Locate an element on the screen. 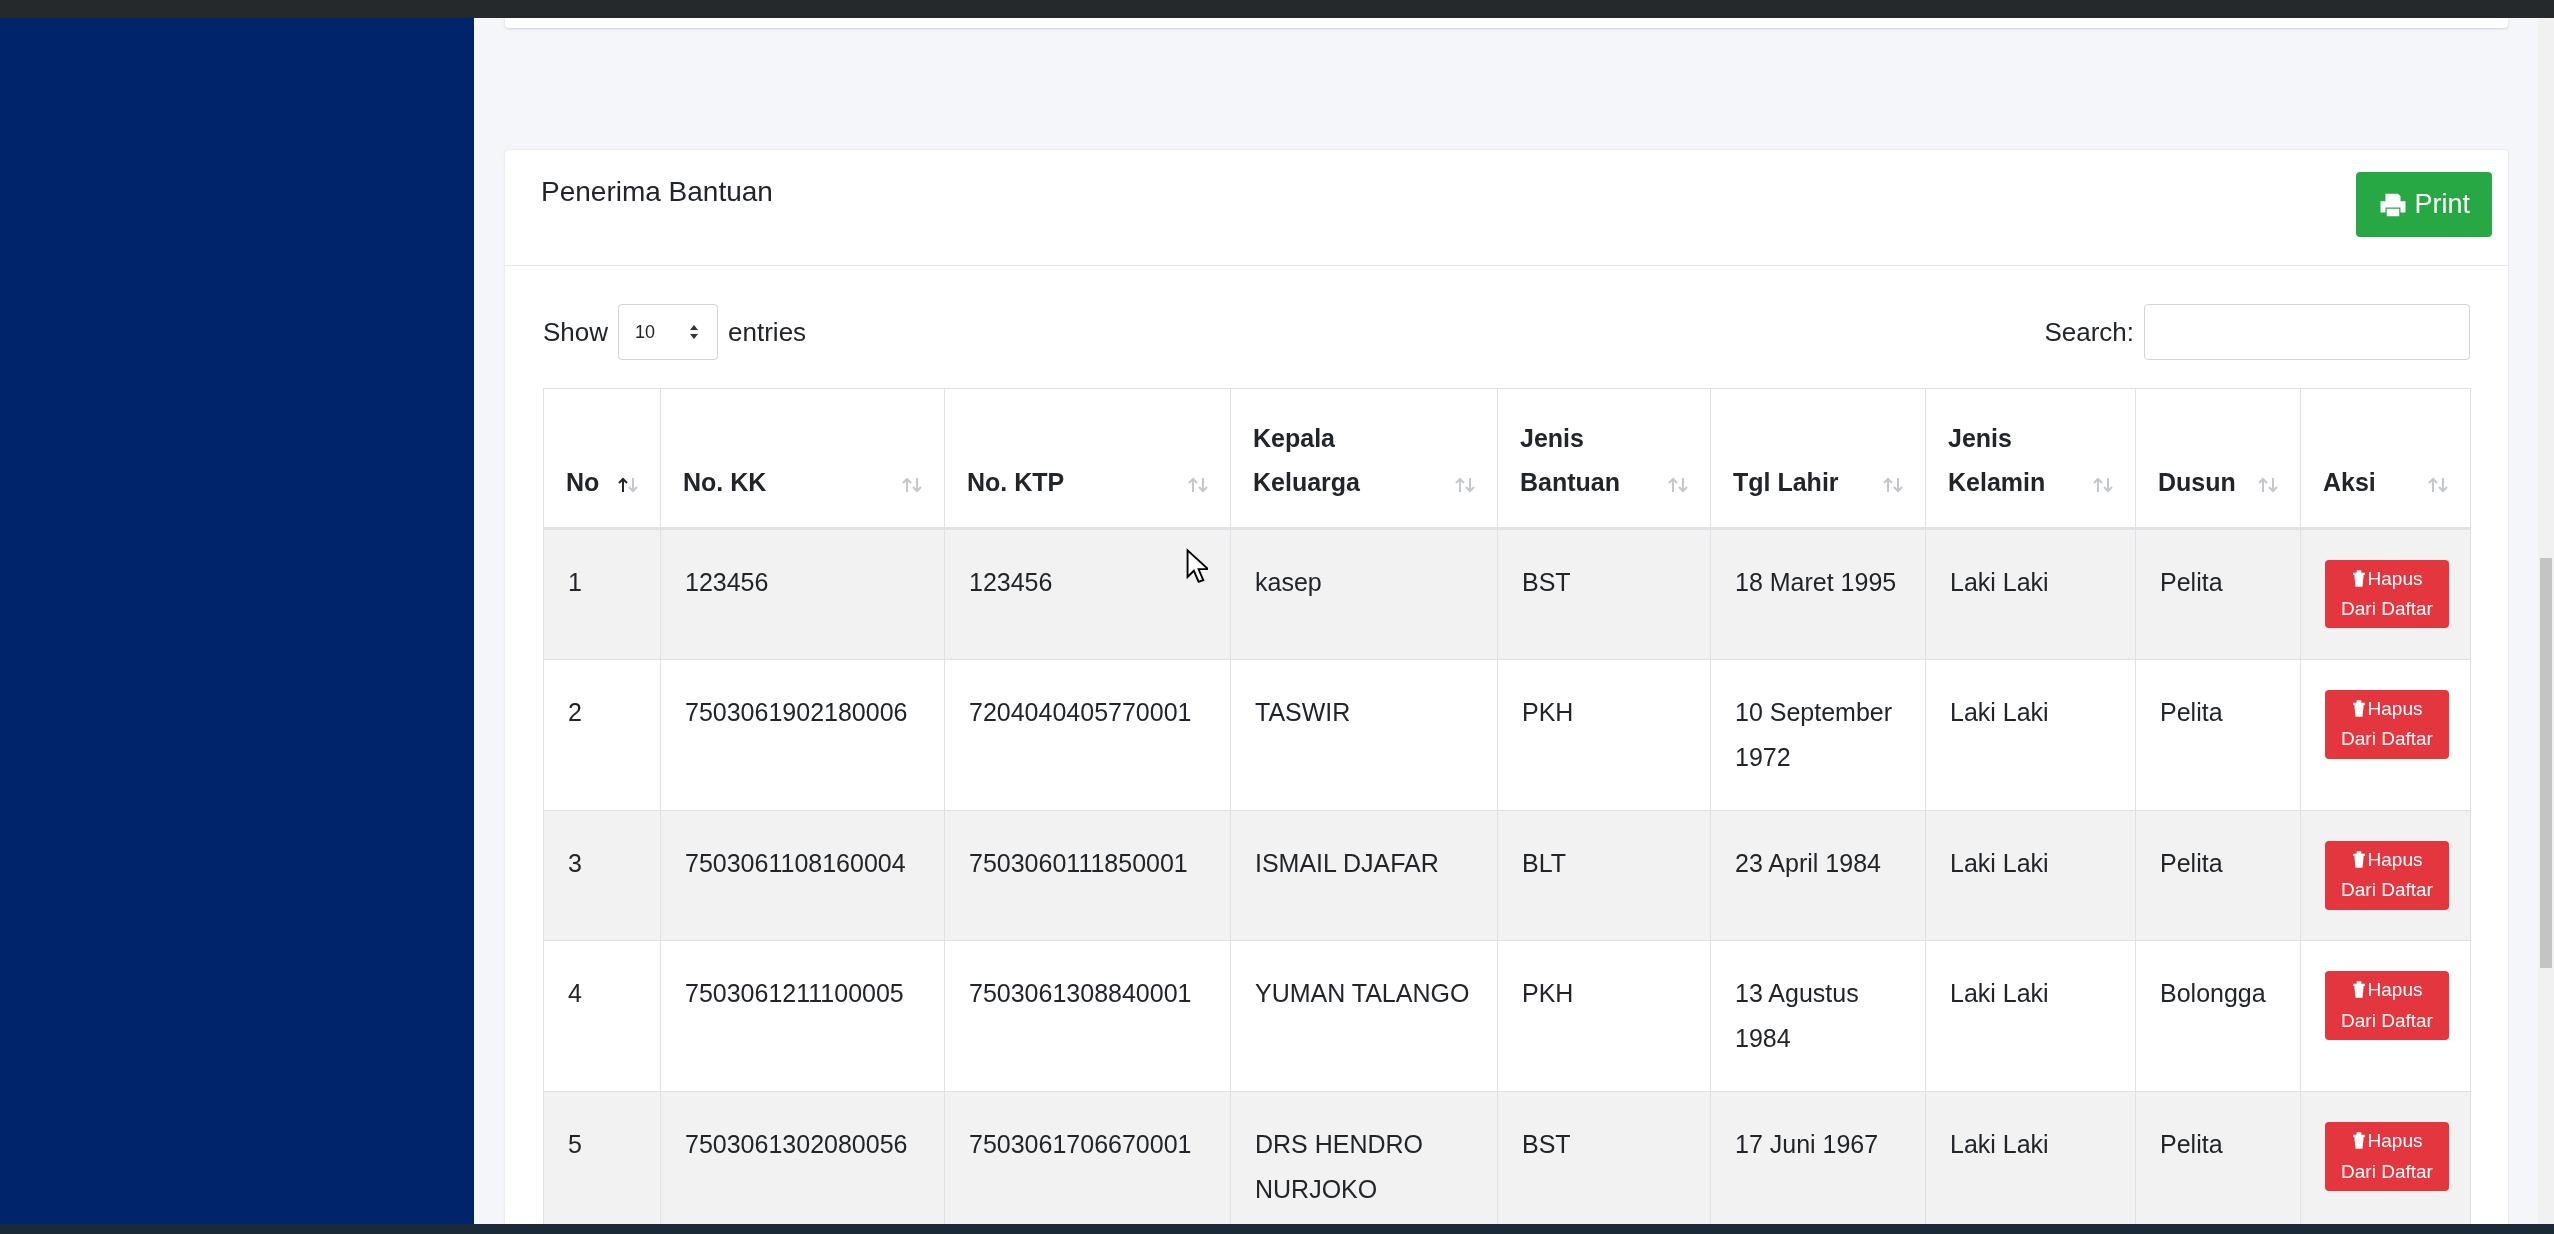  table-cell: 7204040405770001 is located at coordinates (1087, 735).